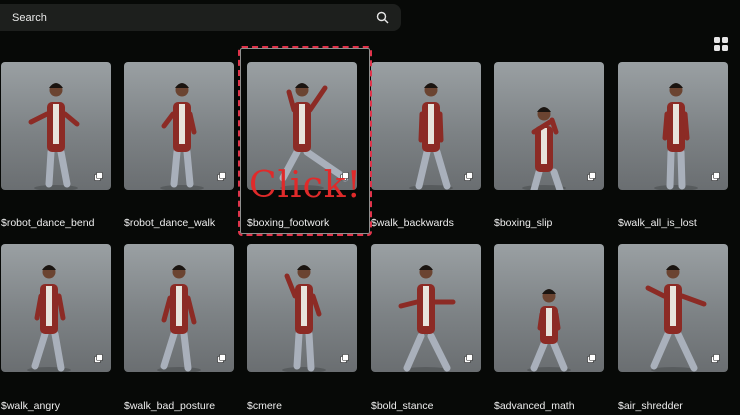 This screenshot has height=415, width=740. I want to click on search-icon, so click(382, 17).